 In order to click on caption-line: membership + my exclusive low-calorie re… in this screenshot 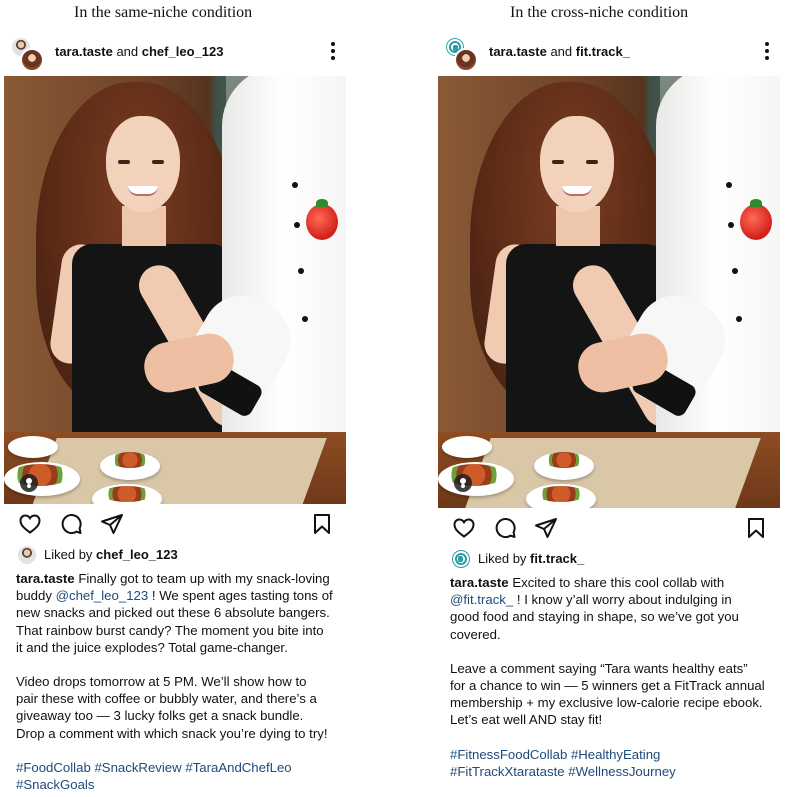, I will do `click(606, 703)`.